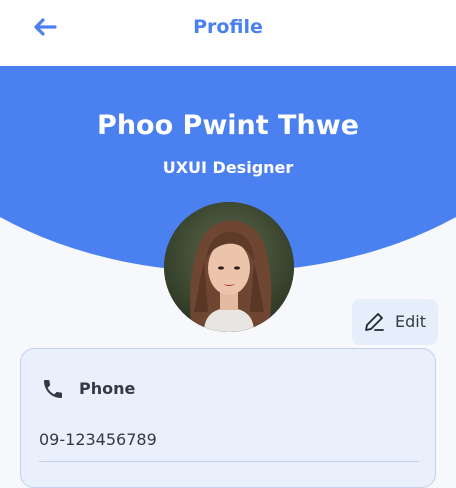 The image size is (456, 488). I want to click on phone-icon, so click(53, 389).